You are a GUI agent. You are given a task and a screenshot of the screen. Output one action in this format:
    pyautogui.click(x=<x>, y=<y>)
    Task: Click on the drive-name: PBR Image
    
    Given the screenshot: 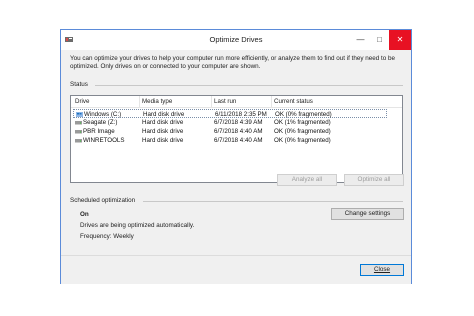 What is the action you would take?
    pyautogui.click(x=99, y=131)
    